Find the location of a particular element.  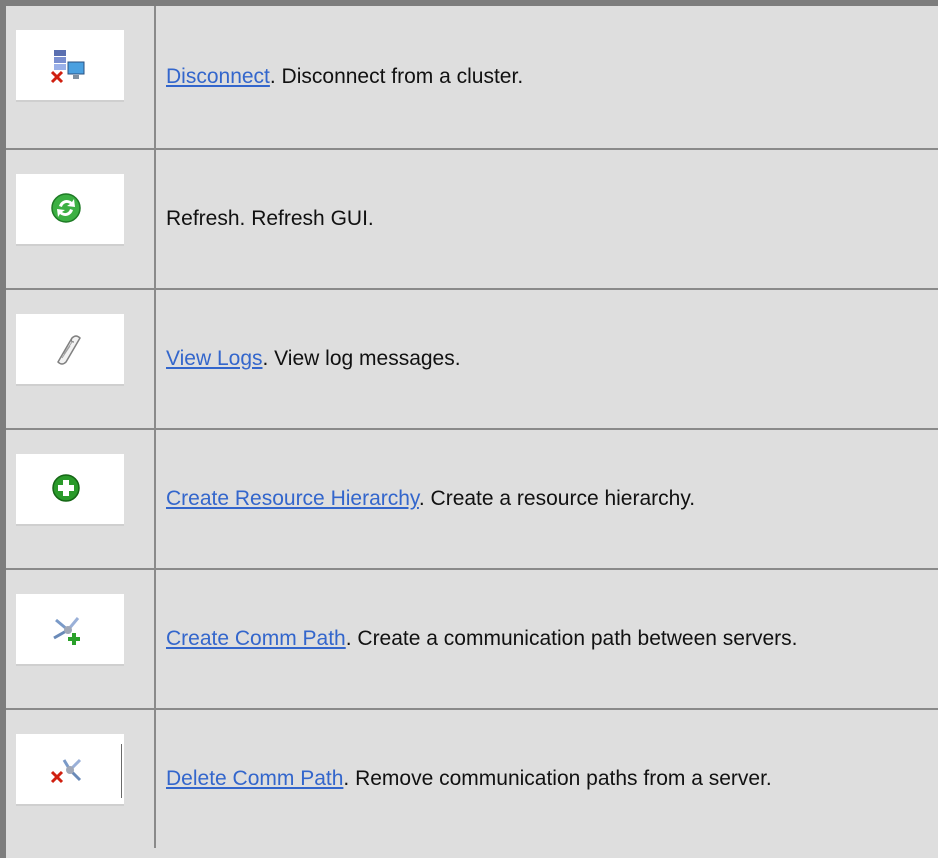

create-comm-path-icon is located at coordinates (66, 631).